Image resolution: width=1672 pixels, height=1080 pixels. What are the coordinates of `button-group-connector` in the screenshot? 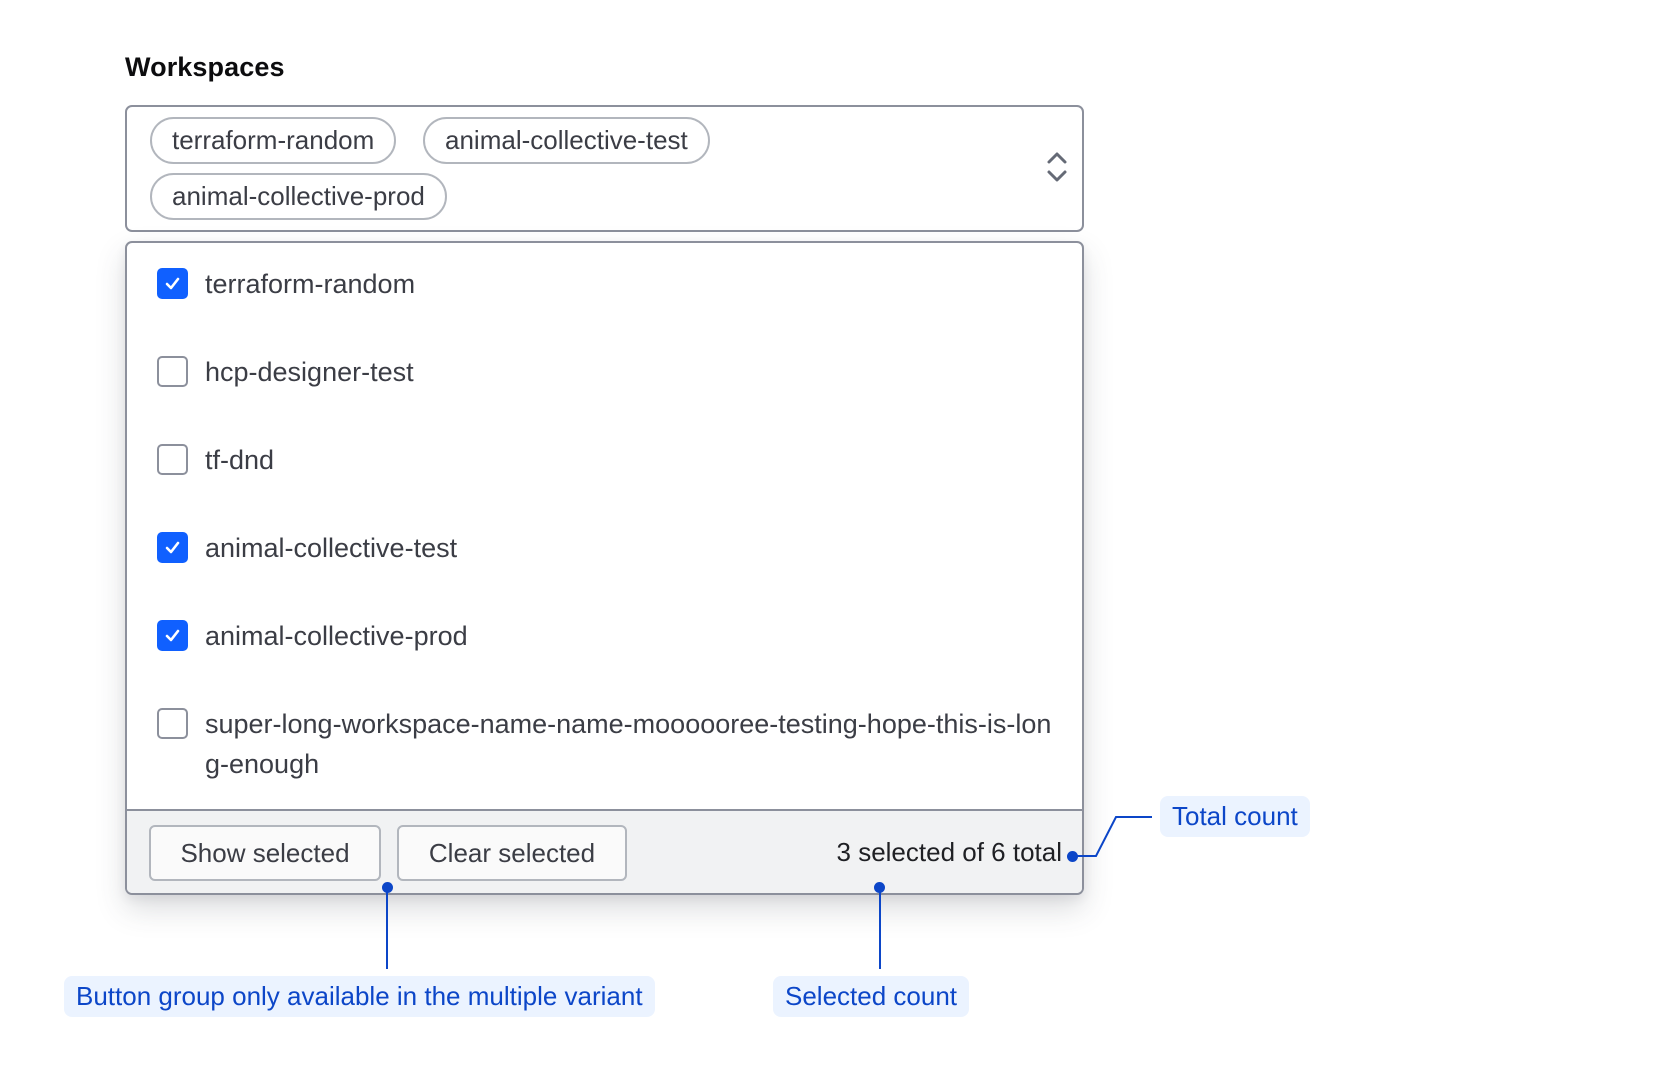 It's located at (387, 928).